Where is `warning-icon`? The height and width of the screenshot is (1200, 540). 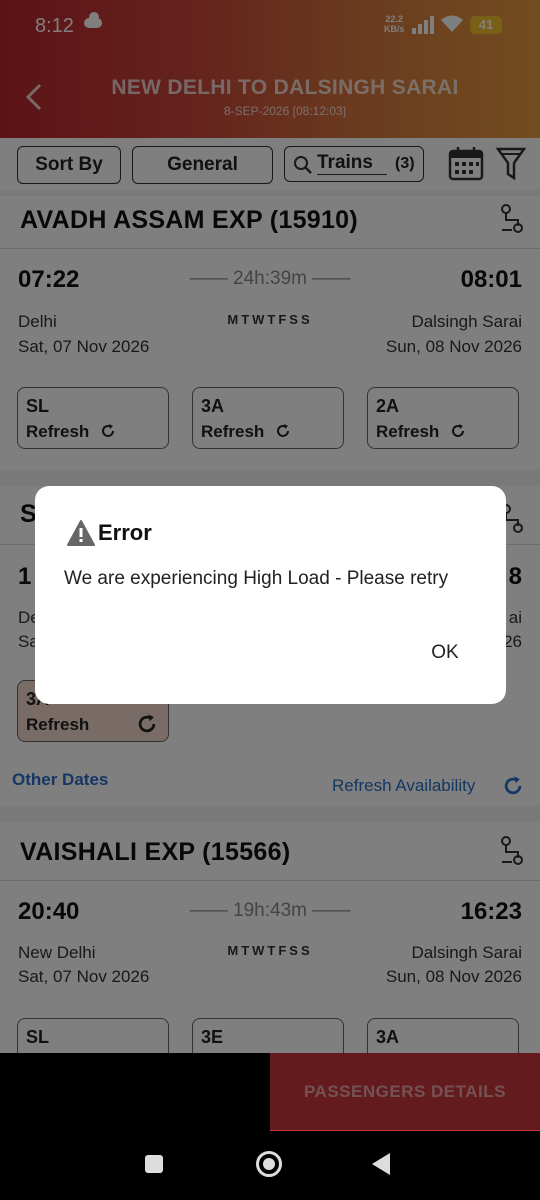
warning-icon is located at coordinates (81, 533).